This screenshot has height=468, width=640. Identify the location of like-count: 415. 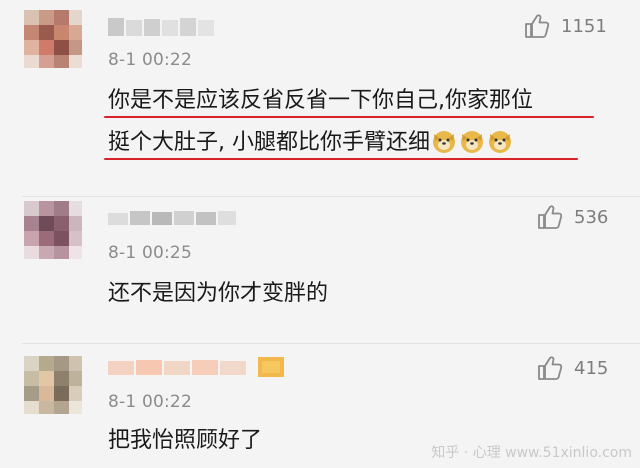
(591, 368).